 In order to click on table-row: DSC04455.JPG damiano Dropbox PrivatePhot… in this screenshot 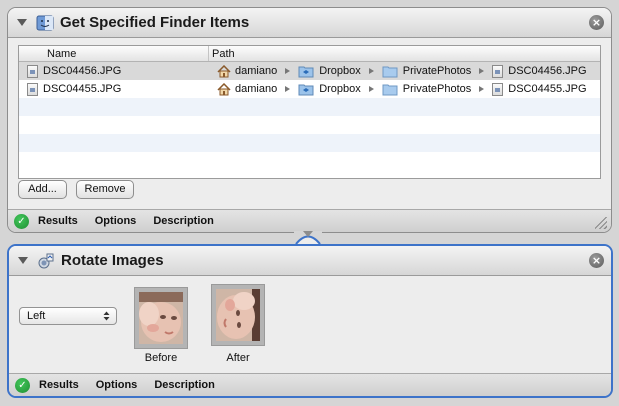, I will do `click(309, 89)`.